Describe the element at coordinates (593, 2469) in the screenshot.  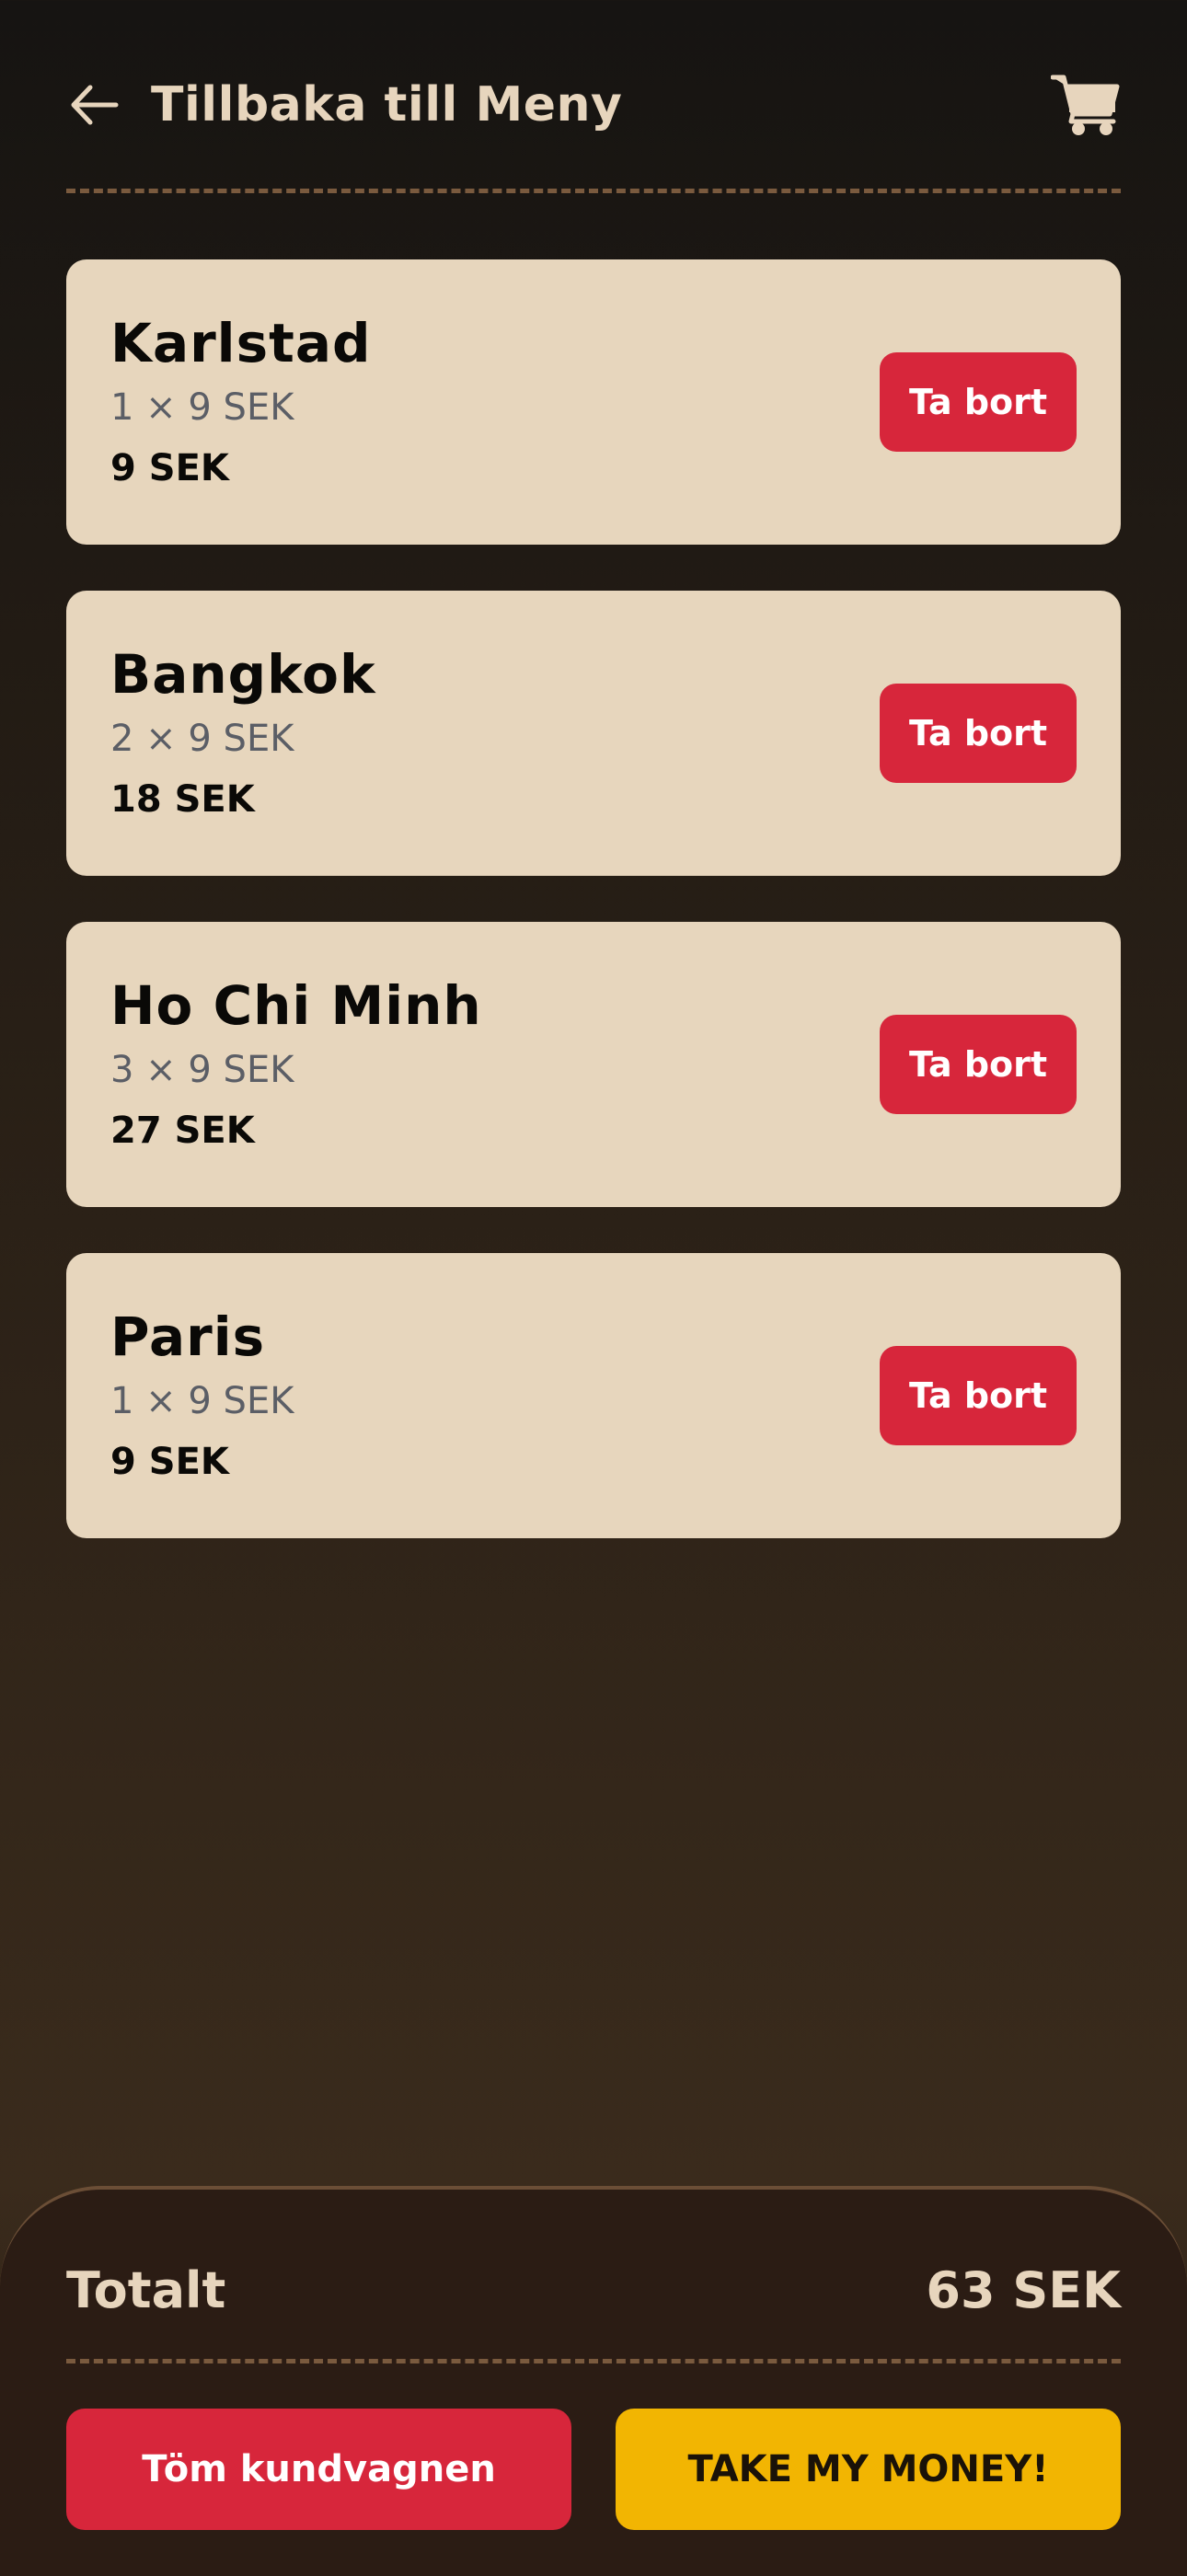
I see `checkout-actions: Töm kundvagnen TAKE MY MONEY!` at that location.